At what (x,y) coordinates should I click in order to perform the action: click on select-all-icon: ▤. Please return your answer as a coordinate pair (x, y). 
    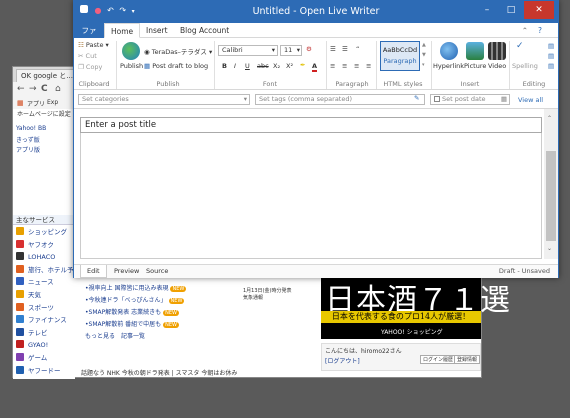
    Looking at the image, I should click on (551, 66).